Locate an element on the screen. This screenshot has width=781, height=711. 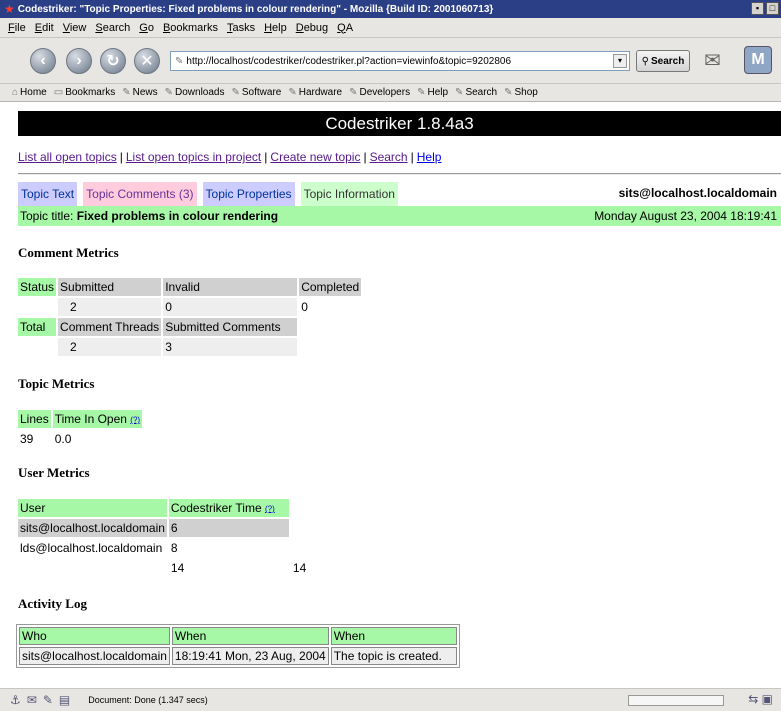
link-create-new-topic: Create new topic is located at coordinates (315, 157).